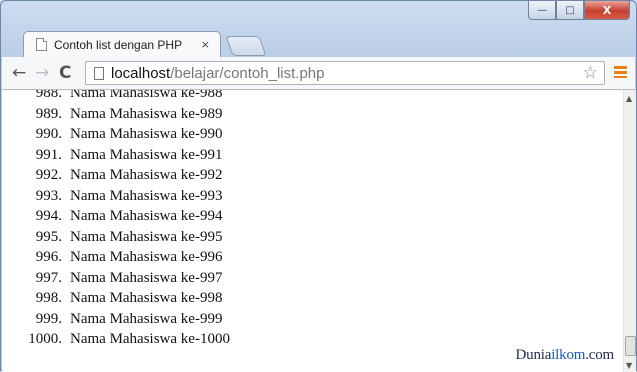  I want to click on list-item-number: 995., so click(48, 236).